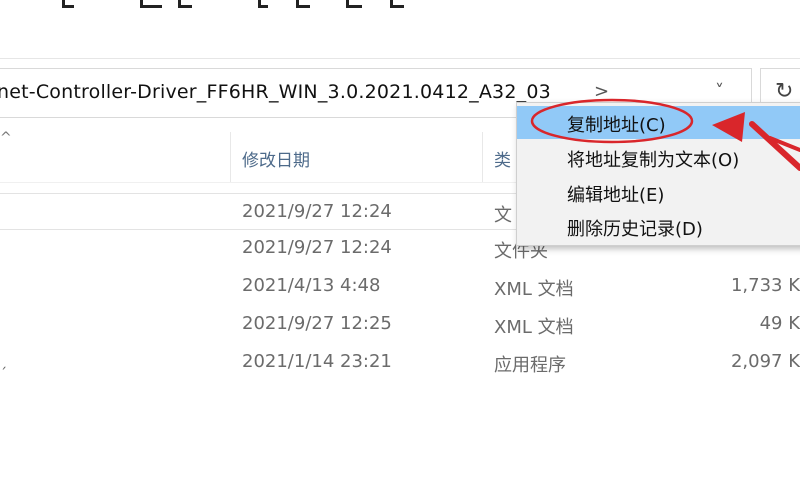 This screenshot has width=800, height=500. I want to click on chevron-down-icon: ˅, so click(719, 91).